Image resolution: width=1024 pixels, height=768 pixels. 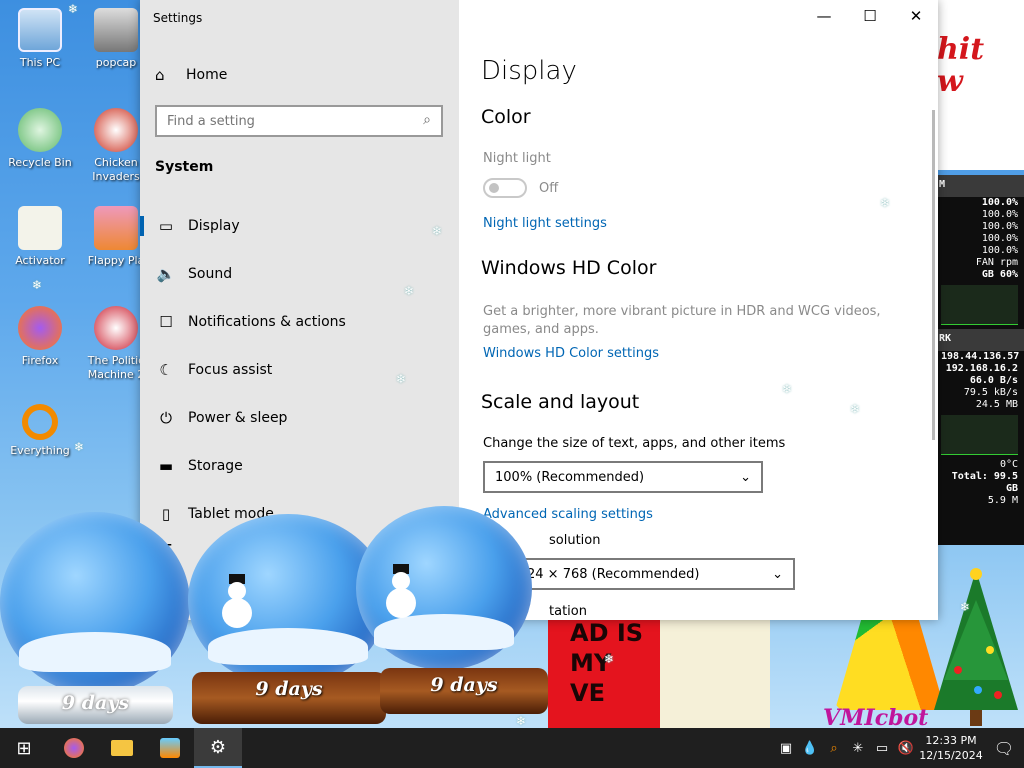 What do you see at coordinates (870, 16) in the screenshot?
I see `maximize-button: ☐` at bounding box center [870, 16].